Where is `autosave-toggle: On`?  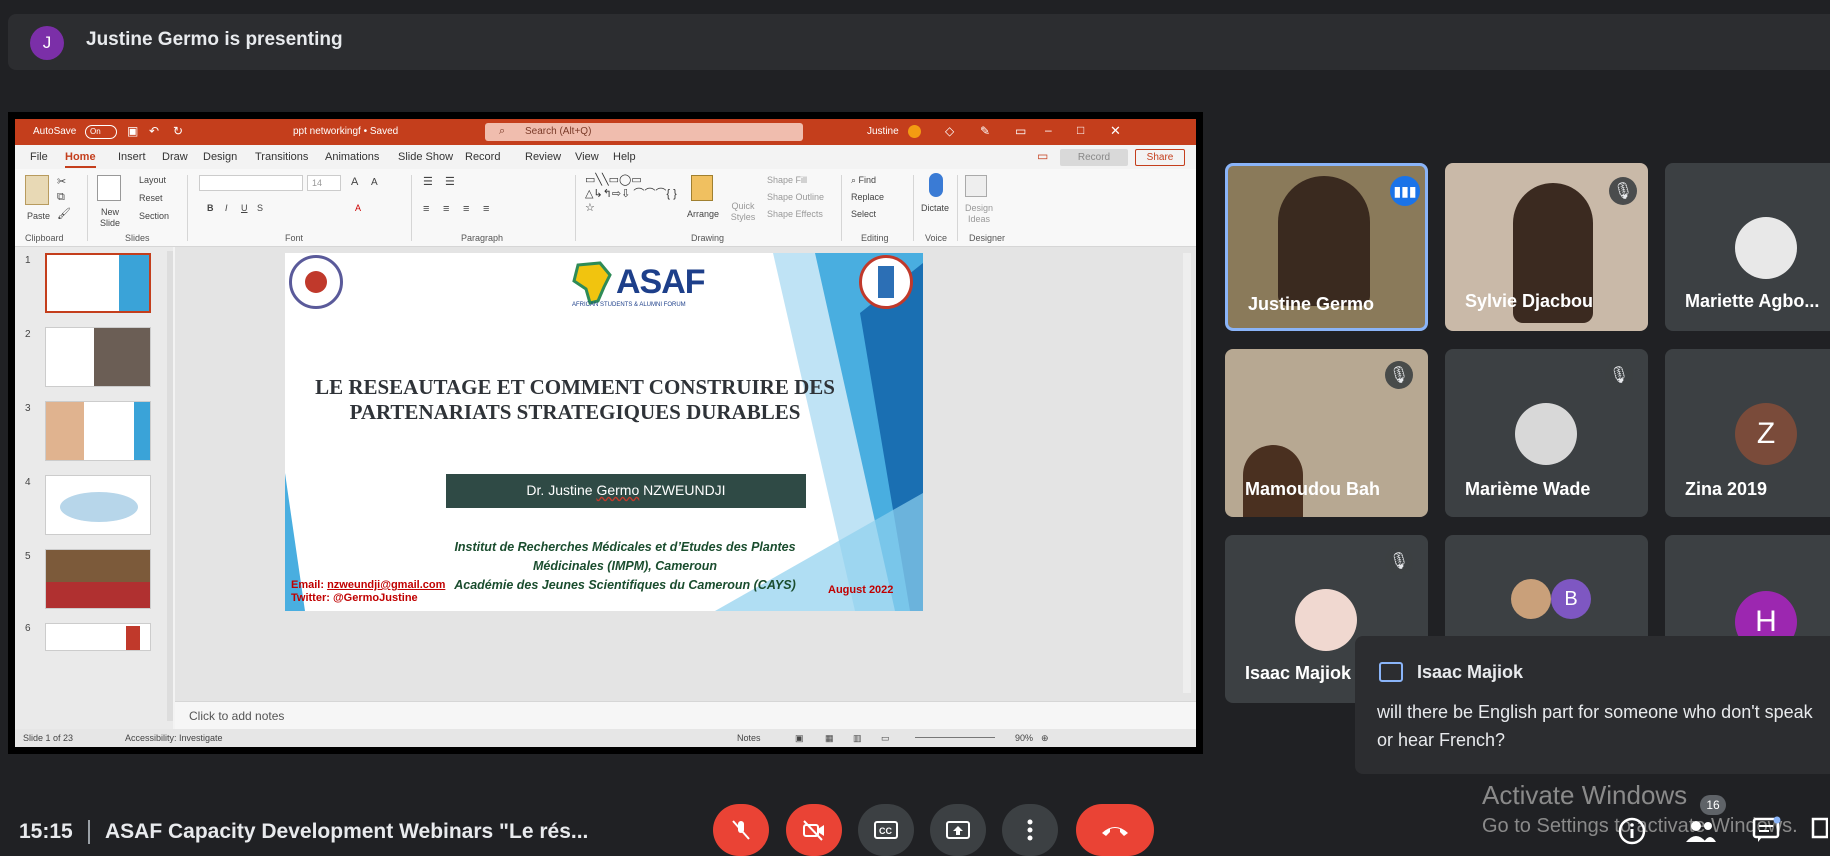
autosave-toggle: On is located at coordinates (101, 132).